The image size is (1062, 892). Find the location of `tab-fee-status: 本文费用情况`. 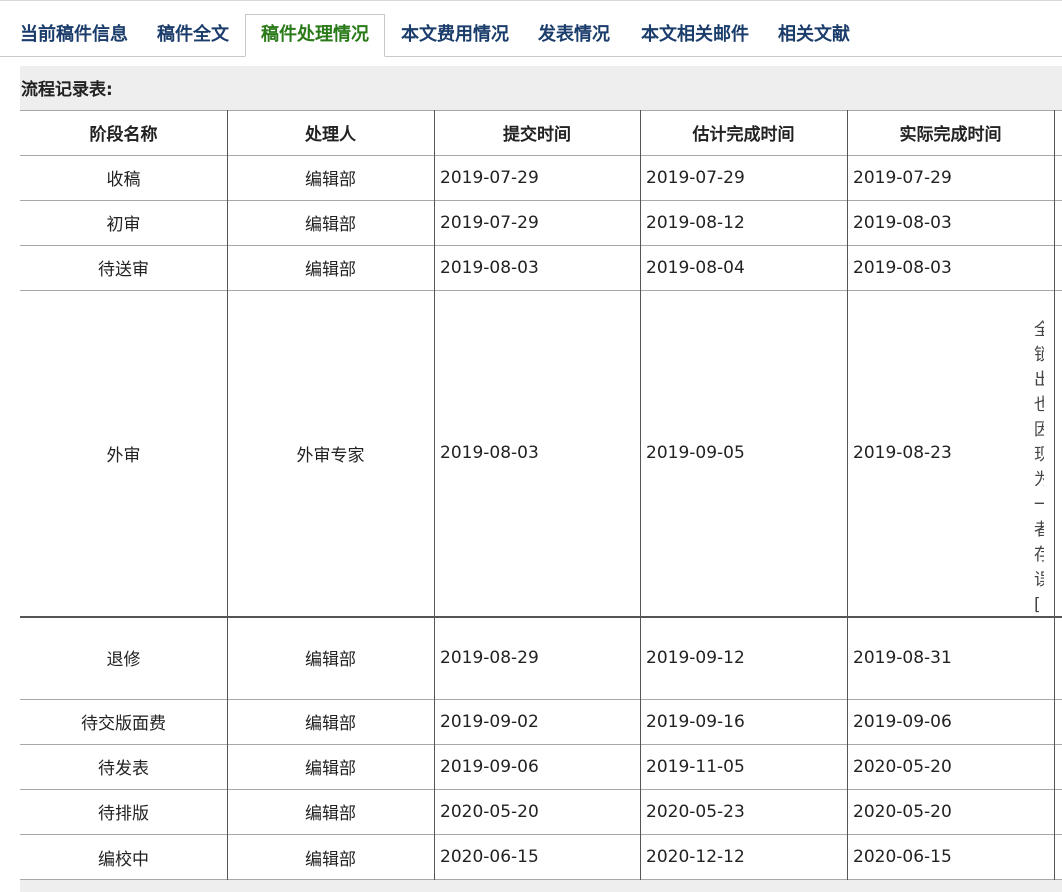

tab-fee-status: 本文费用情况 is located at coordinates (455, 36).